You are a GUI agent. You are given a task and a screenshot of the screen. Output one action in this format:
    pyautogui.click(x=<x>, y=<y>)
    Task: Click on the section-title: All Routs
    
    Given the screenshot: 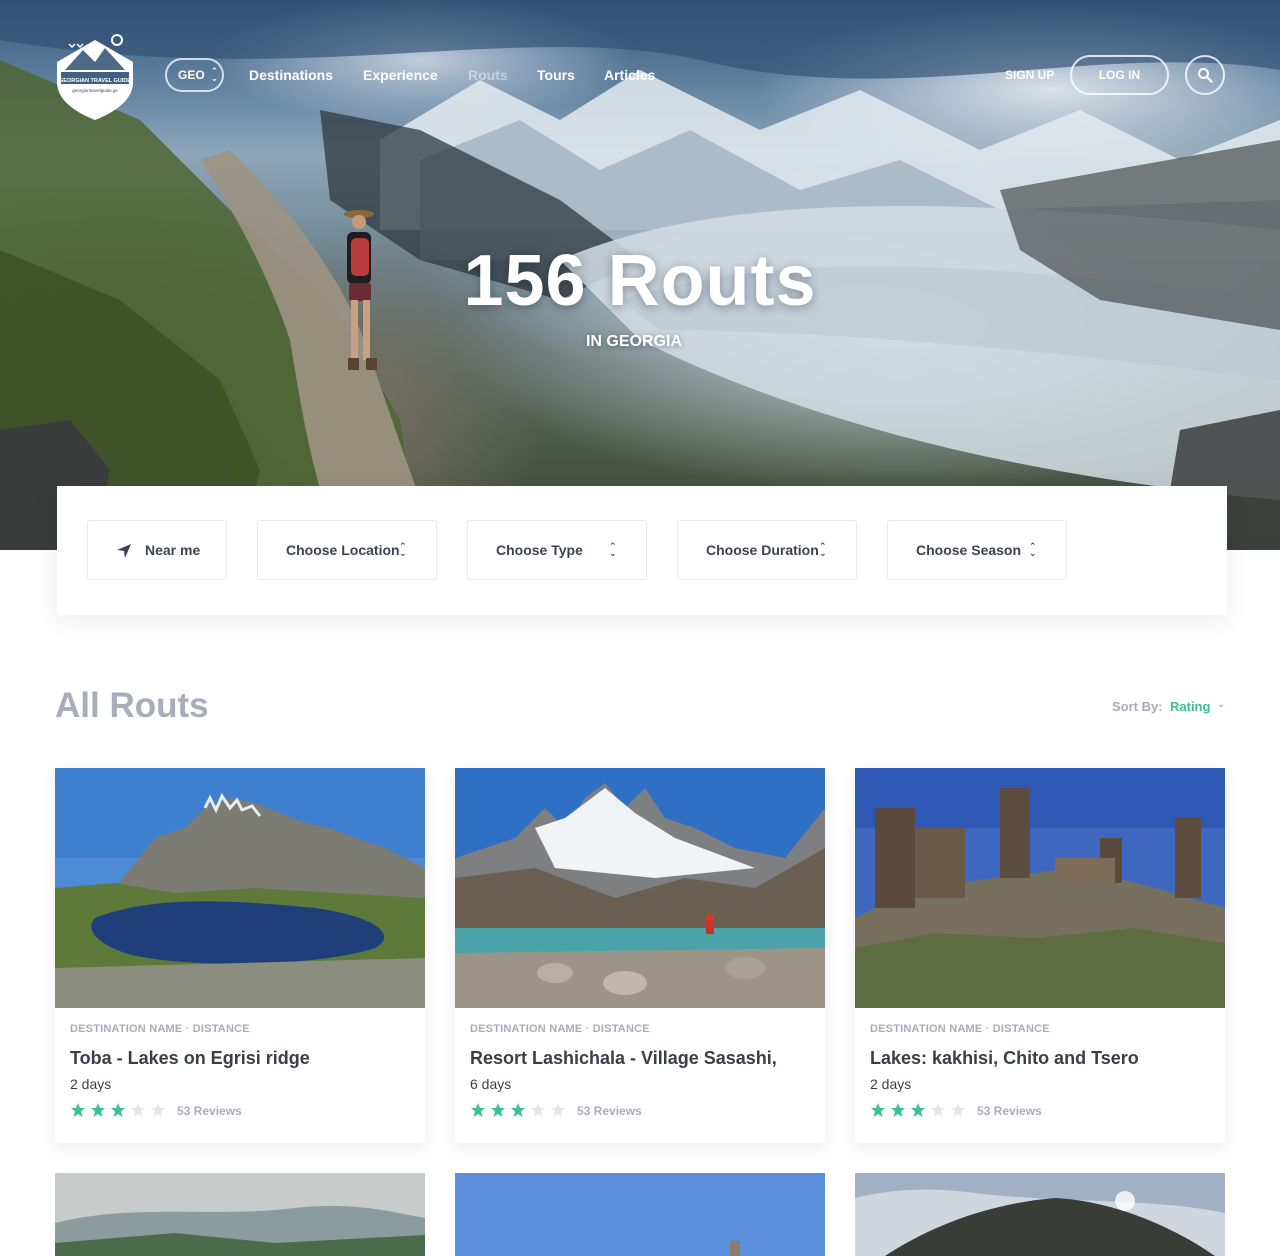 What is the action you would take?
    pyautogui.click(x=132, y=705)
    